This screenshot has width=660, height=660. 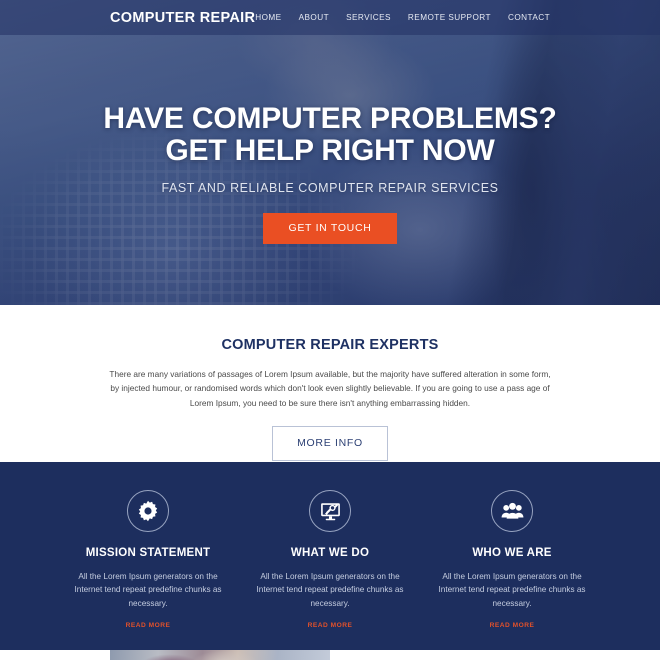 What do you see at coordinates (529, 17) in the screenshot?
I see `nav-link-contact: CONTACT` at bounding box center [529, 17].